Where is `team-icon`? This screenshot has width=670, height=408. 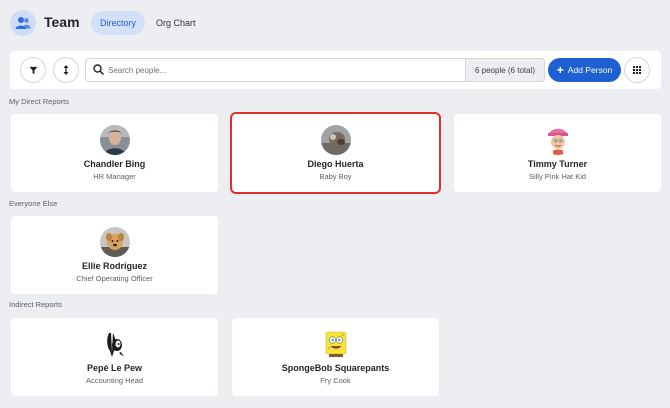
team-icon is located at coordinates (23, 23).